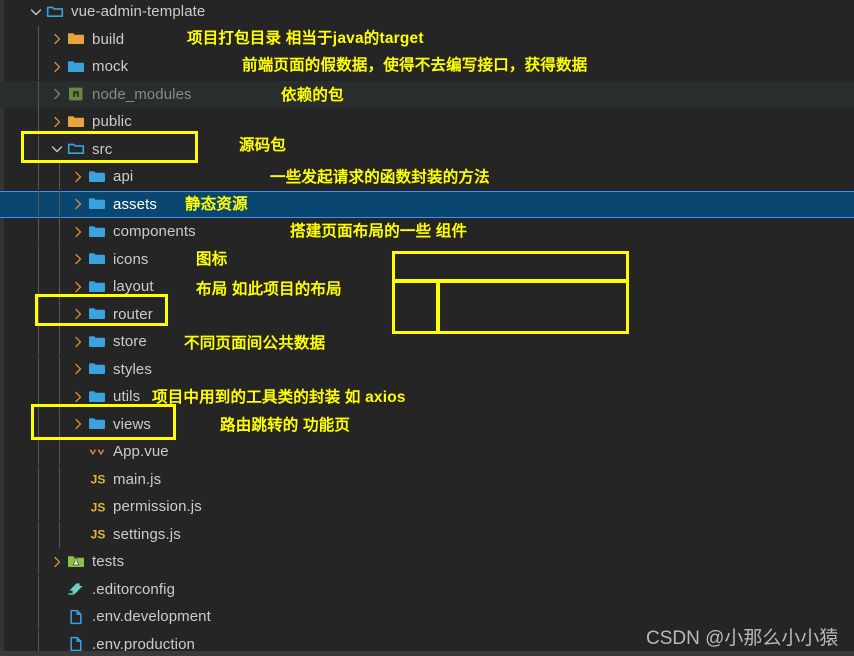 The height and width of the screenshot is (656, 854). Describe the element at coordinates (510, 292) in the screenshot. I see `layout-structure-diagram` at that location.